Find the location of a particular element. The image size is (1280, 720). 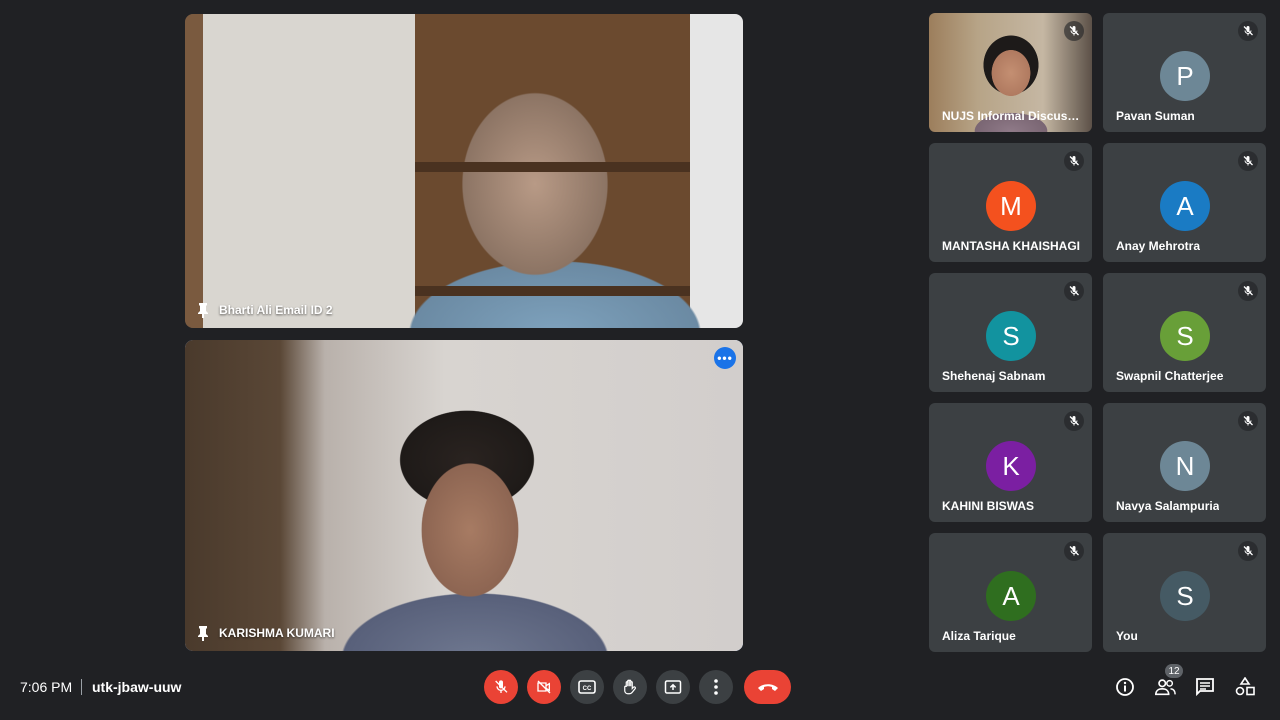

captions-button: CC is located at coordinates (587, 687).